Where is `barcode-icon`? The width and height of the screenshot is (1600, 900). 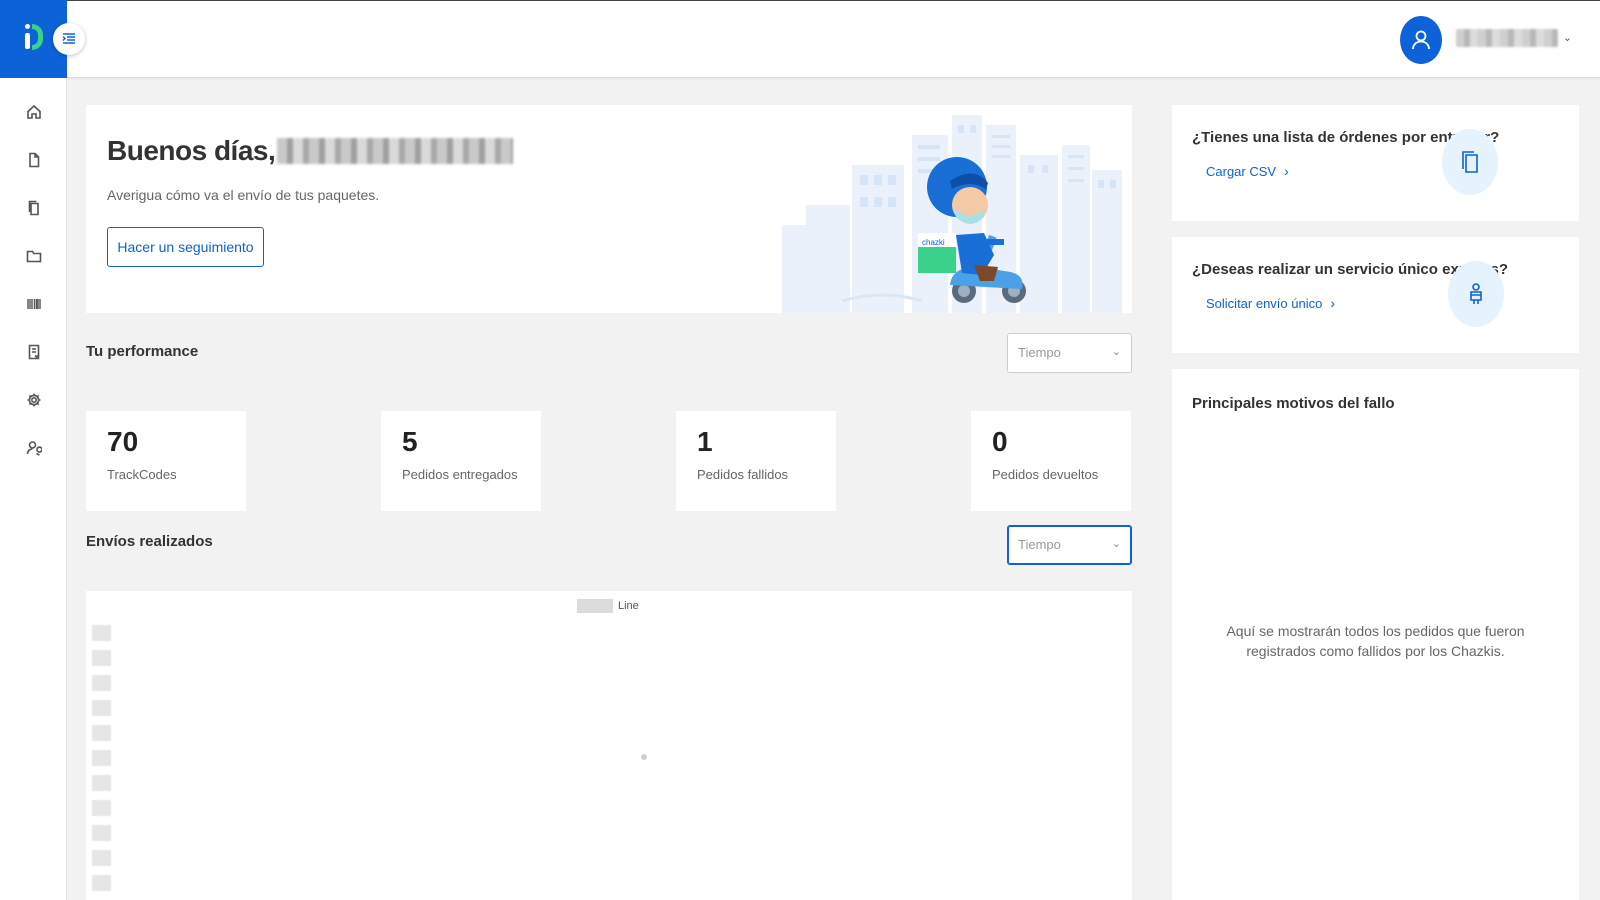 barcode-icon is located at coordinates (33, 304).